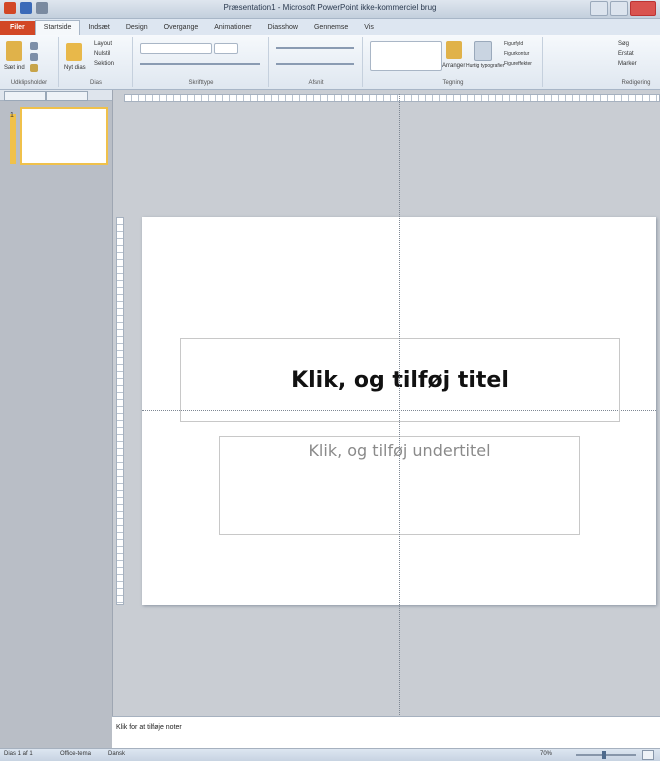  I want to click on zoom-slider, so click(606, 755).